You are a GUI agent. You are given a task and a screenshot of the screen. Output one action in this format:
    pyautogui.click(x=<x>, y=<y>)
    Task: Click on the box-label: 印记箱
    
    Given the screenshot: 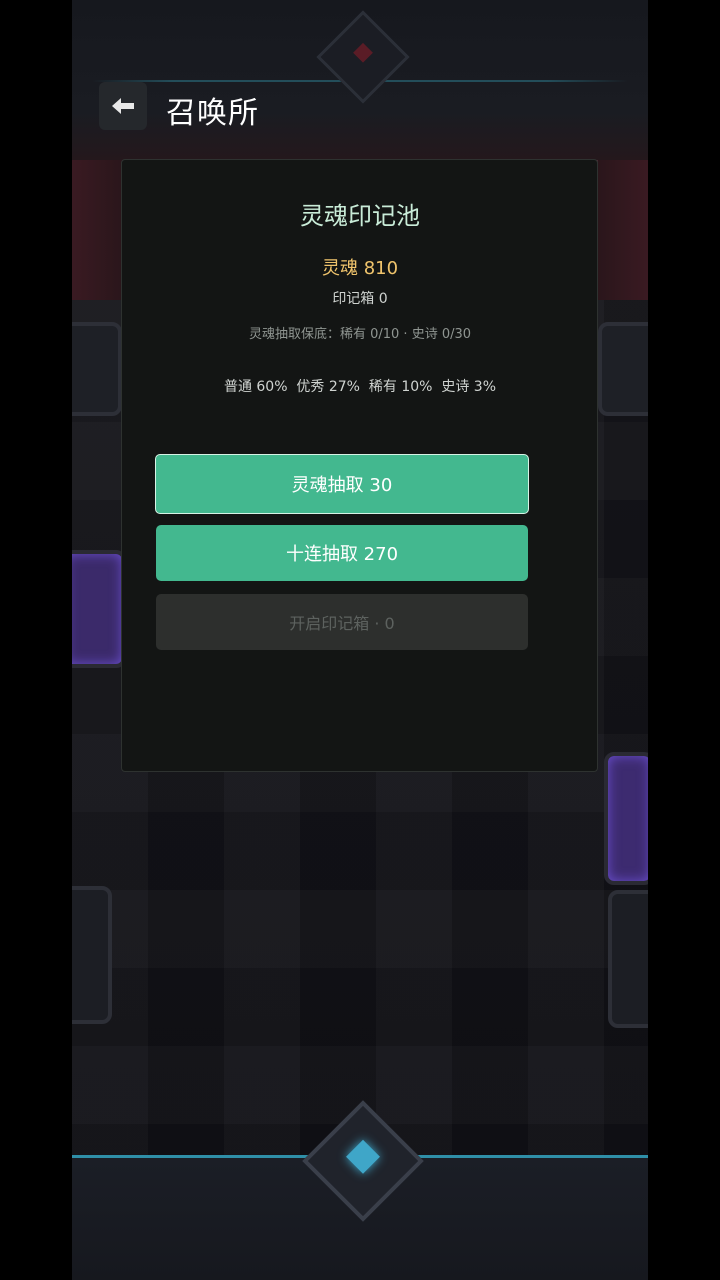 What is the action you would take?
    pyautogui.click(x=353, y=299)
    